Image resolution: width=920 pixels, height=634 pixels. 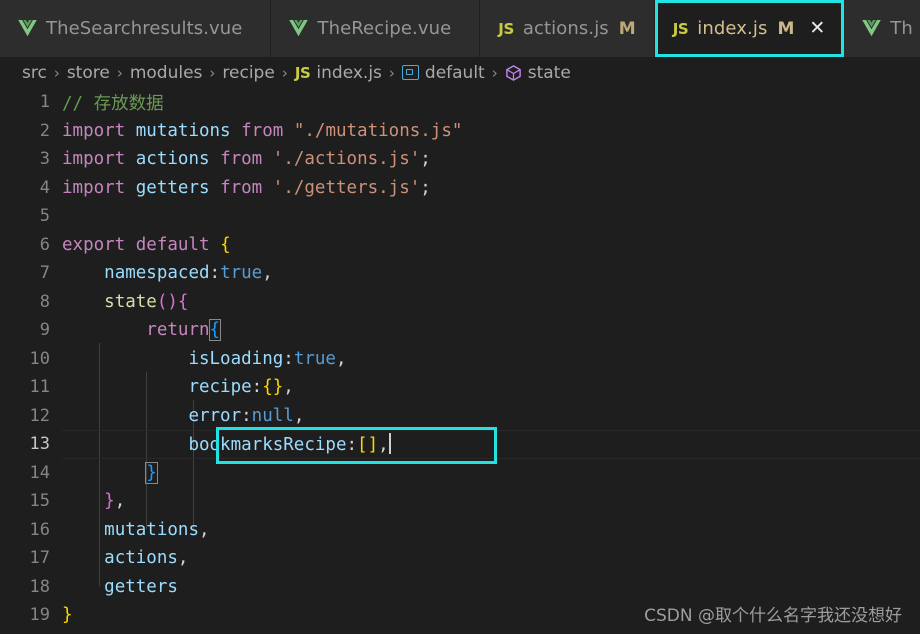 What do you see at coordinates (460, 387) in the screenshot?
I see `editor-line: 11 recipe:{},` at bounding box center [460, 387].